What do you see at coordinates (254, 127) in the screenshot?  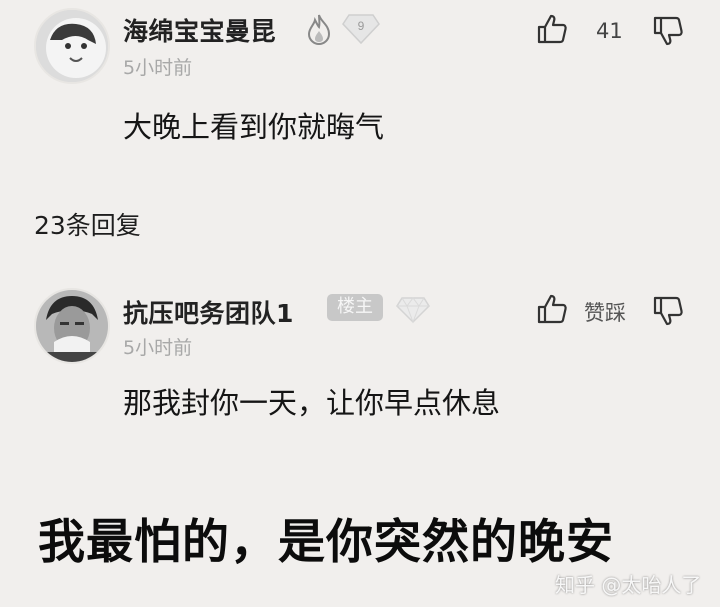 I see `comment-content: 大晚上看到你就晦气` at bounding box center [254, 127].